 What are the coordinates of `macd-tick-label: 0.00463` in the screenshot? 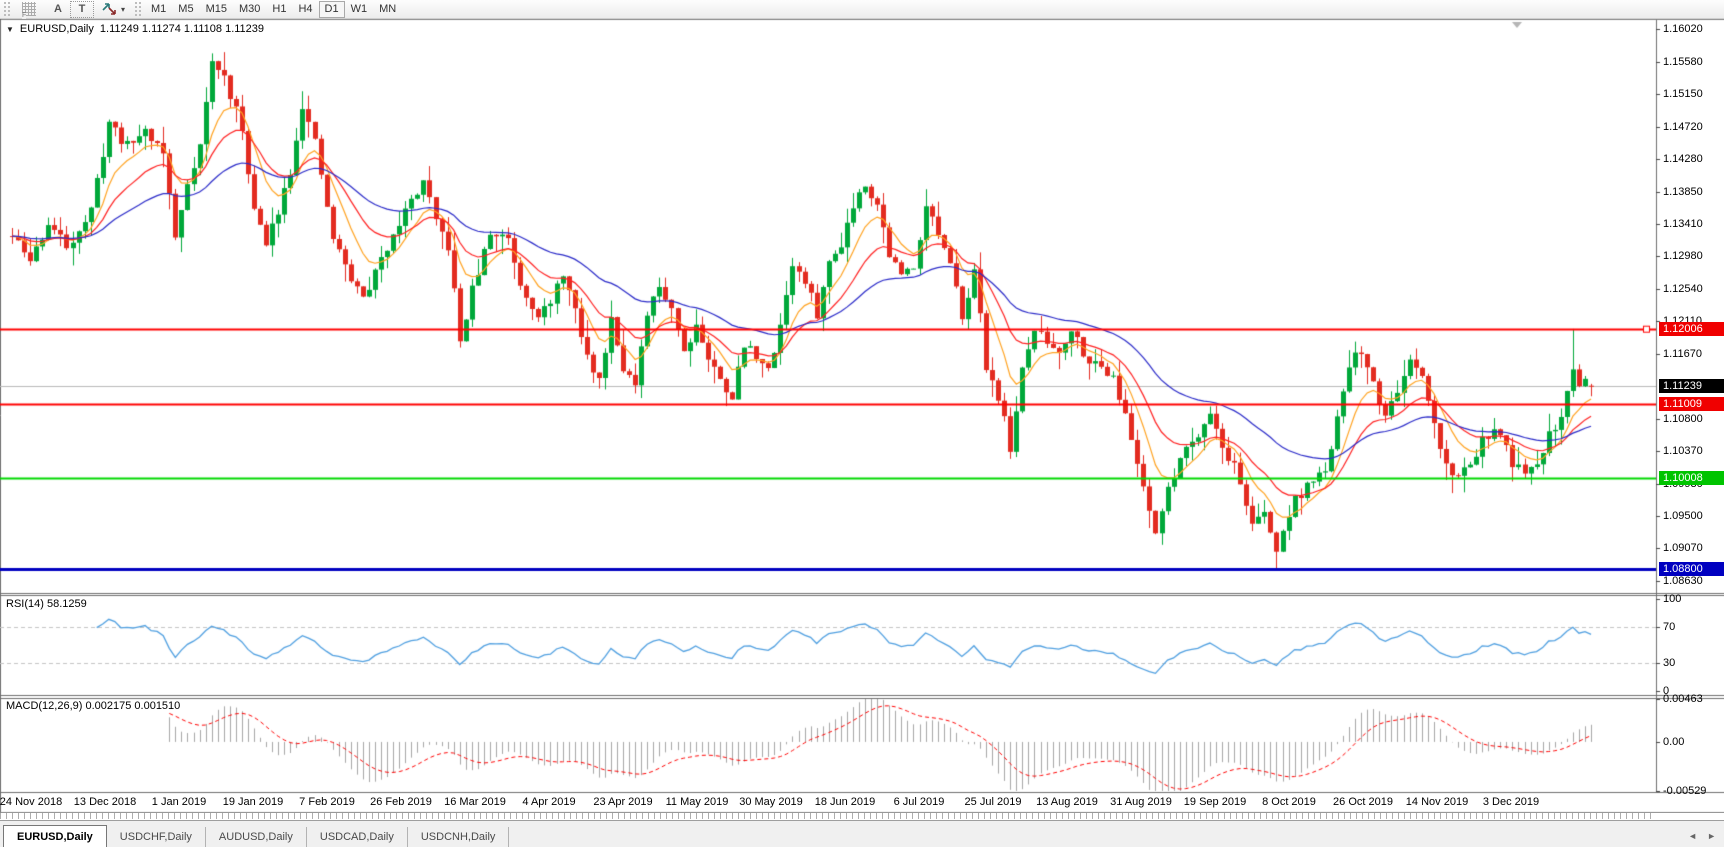 It's located at (1683, 699).